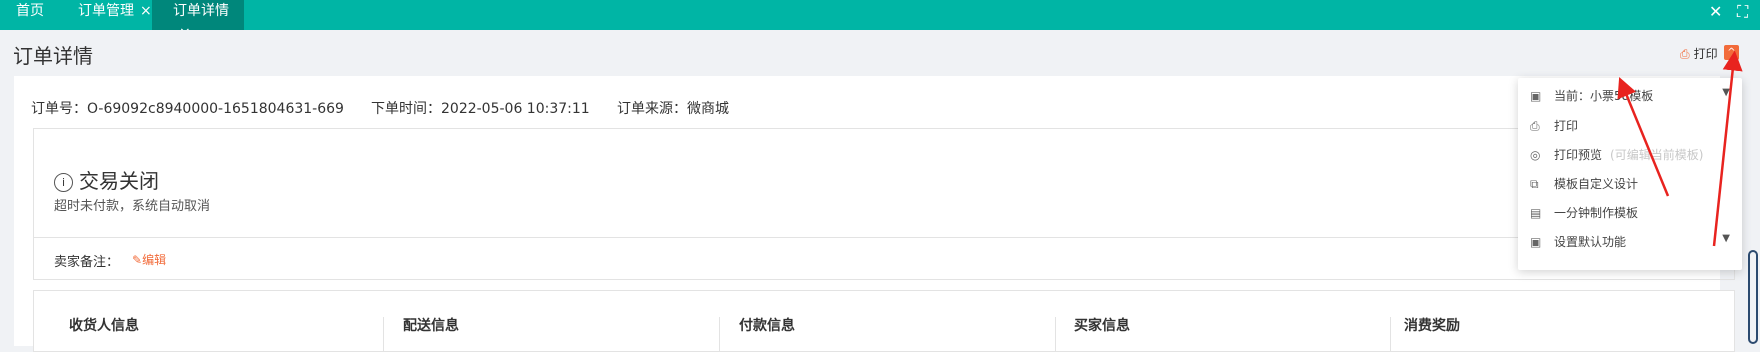  I want to click on close-window-icon: ✕, so click(1715, 11).